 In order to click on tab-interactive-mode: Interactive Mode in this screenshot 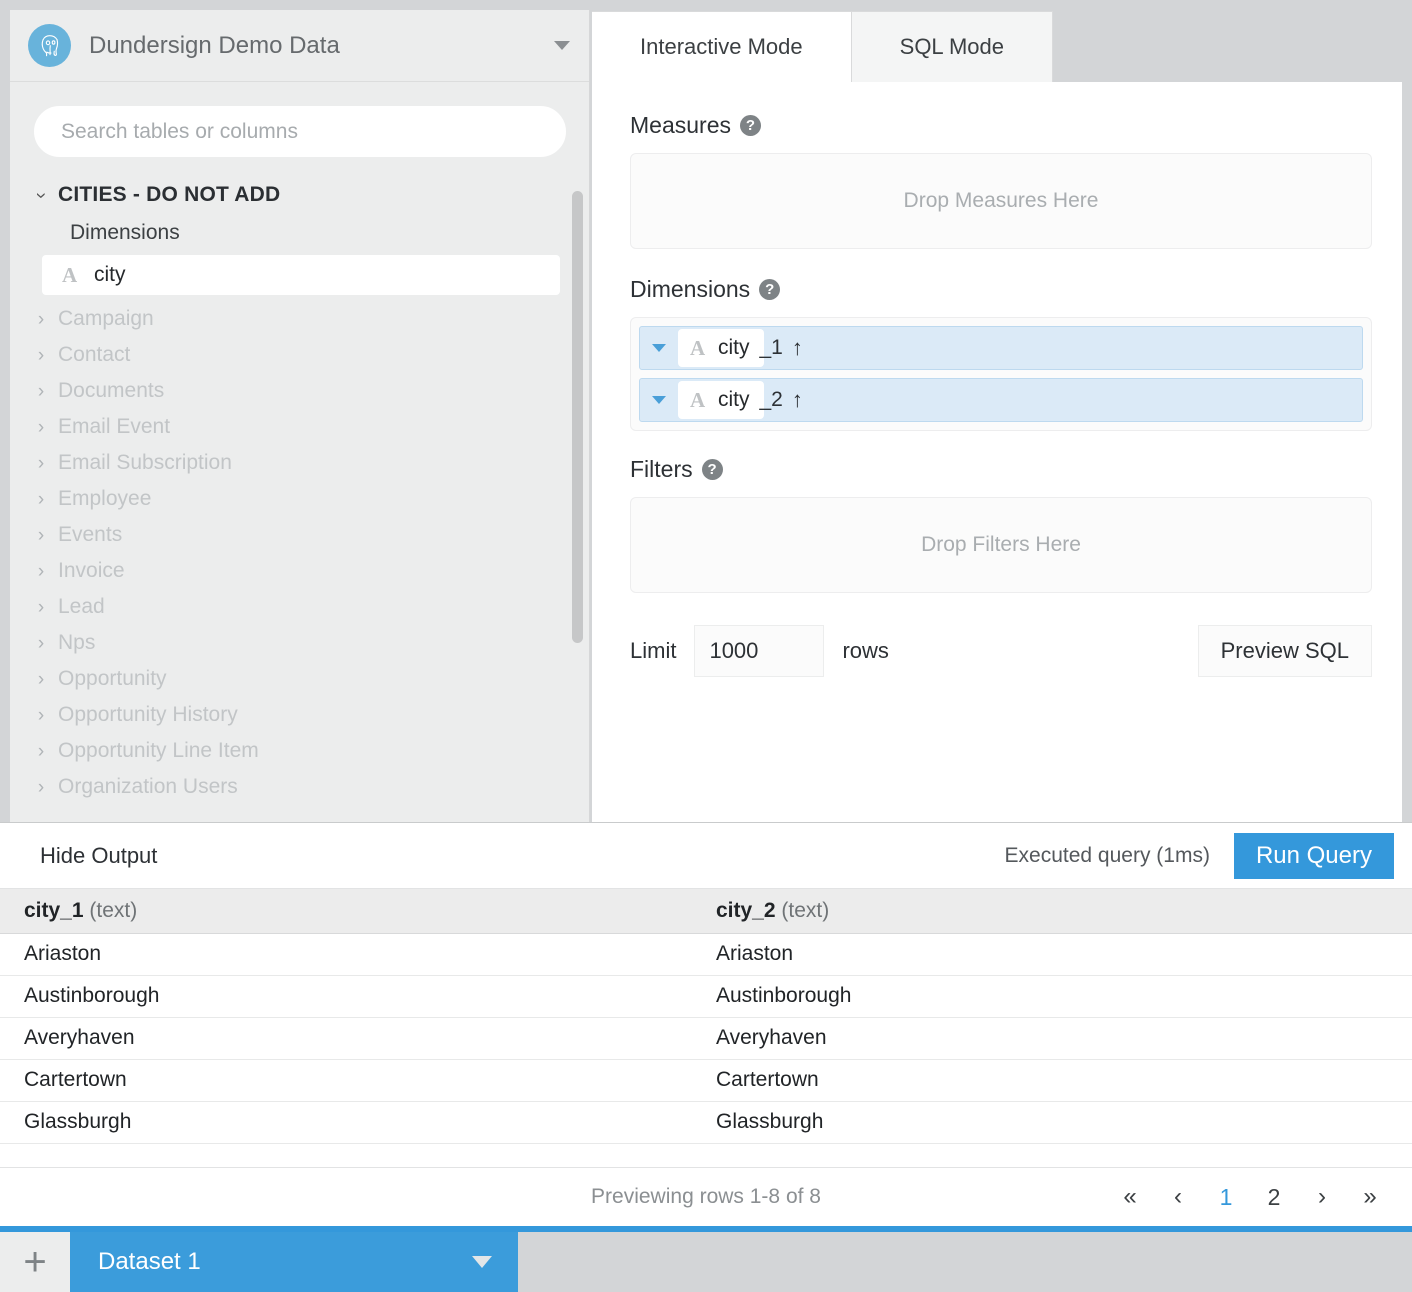, I will do `click(722, 46)`.